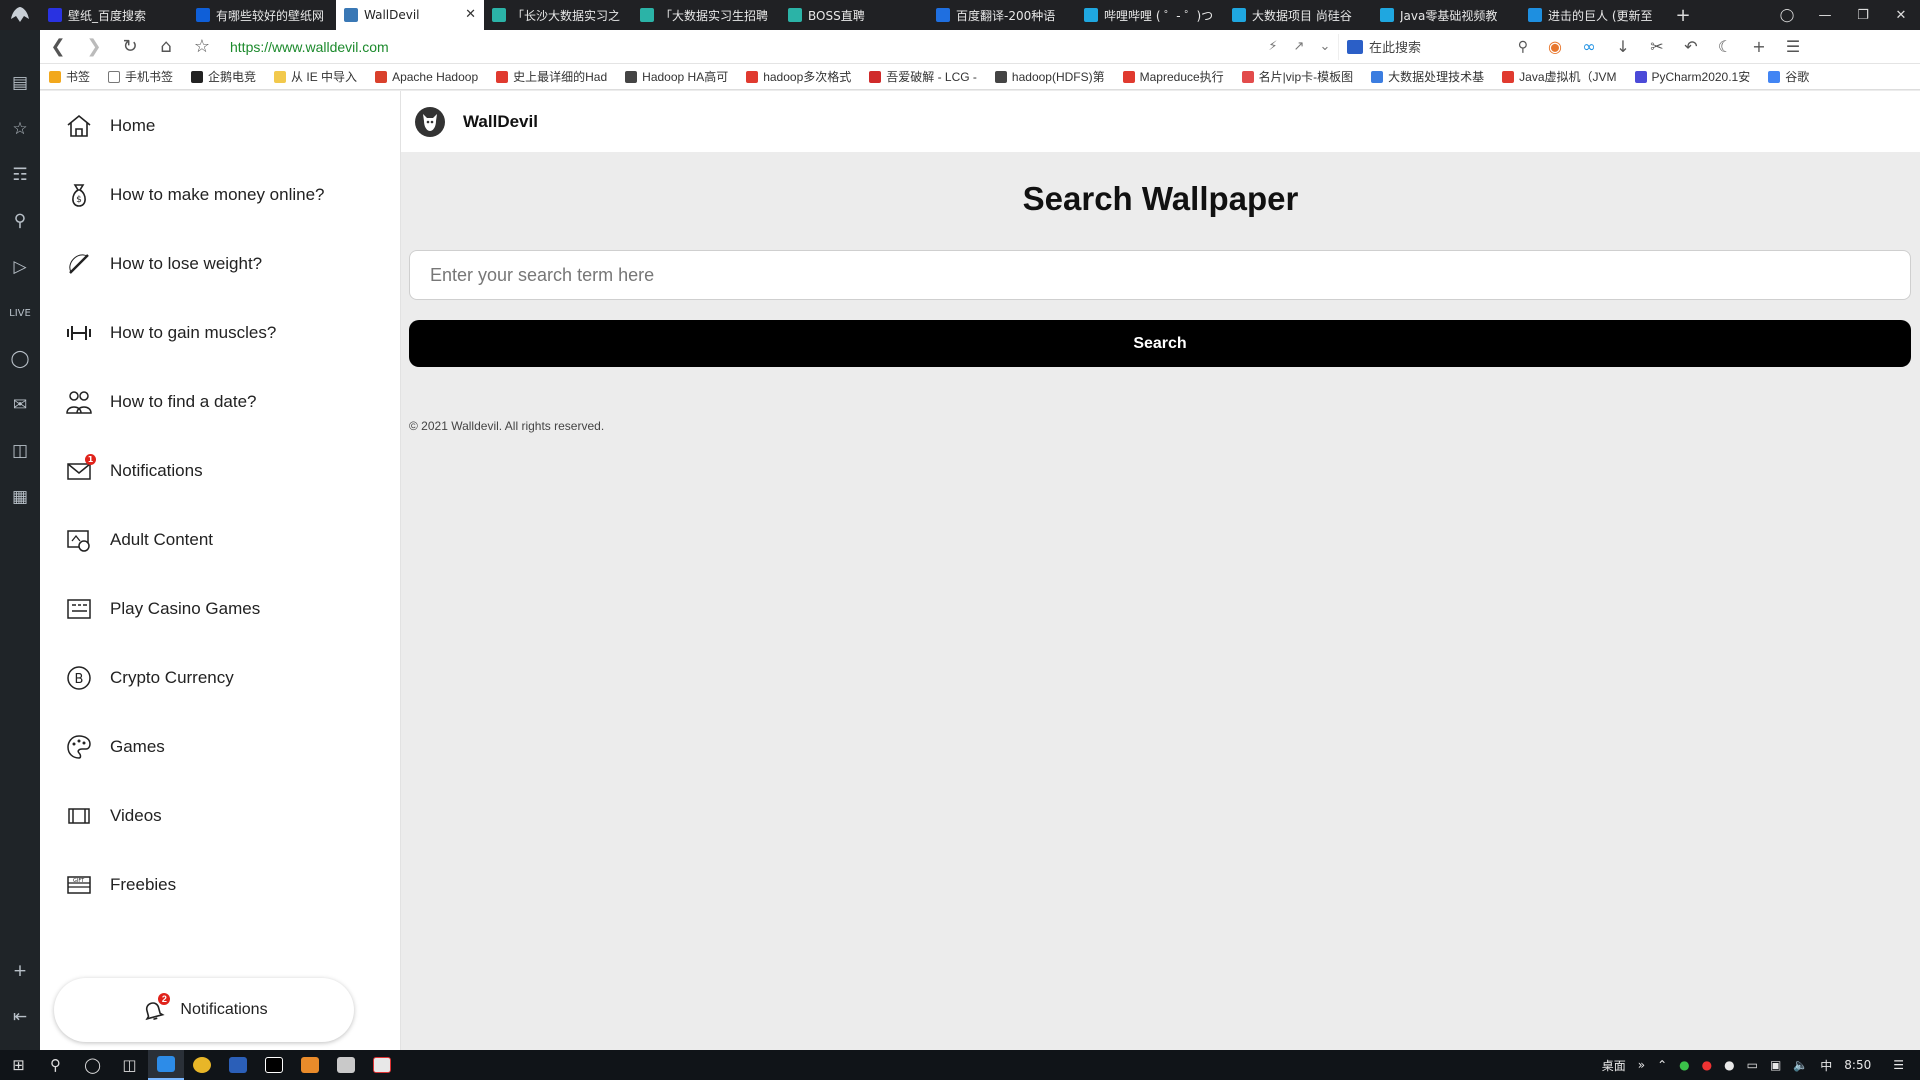  I want to click on ime-indicator: 中, so click(1826, 1065).